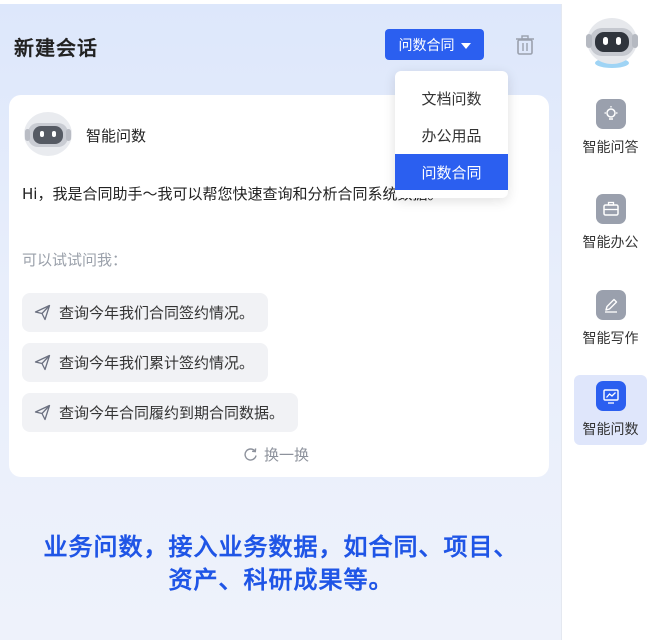 This screenshot has width=661, height=642. Describe the element at coordinates (611, 114) in the screenshot. I see `lightbulb-icon` at that location.